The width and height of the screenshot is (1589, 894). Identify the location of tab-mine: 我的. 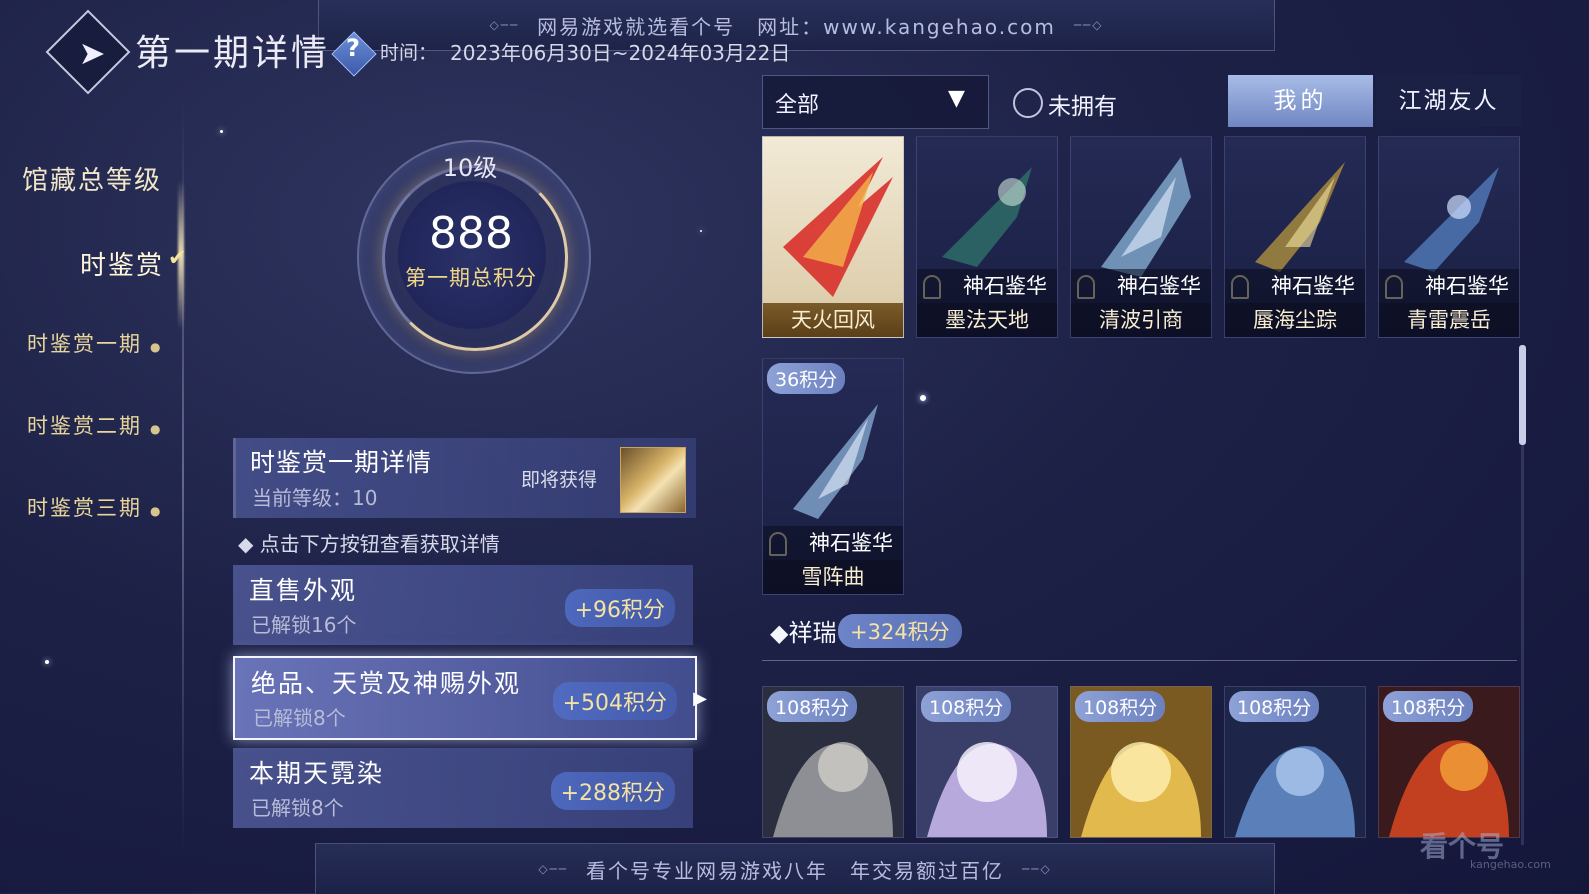
(1300, 101).